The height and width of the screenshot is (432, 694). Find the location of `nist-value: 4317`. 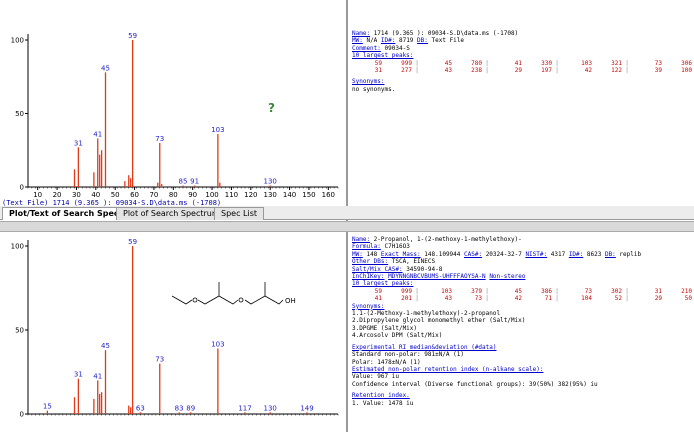

nist-value: 4317 is located at coordinates (558, 254).